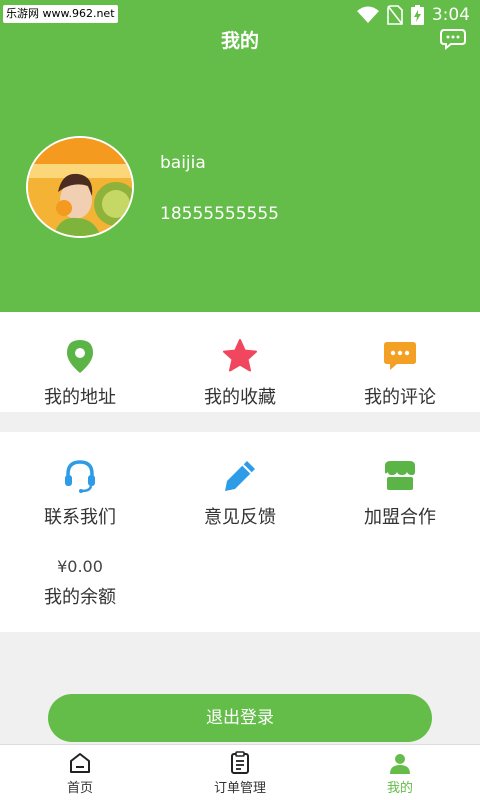 The image size is (480, 800). I want to click on phone-number: 18555555555, so click(219, 214).